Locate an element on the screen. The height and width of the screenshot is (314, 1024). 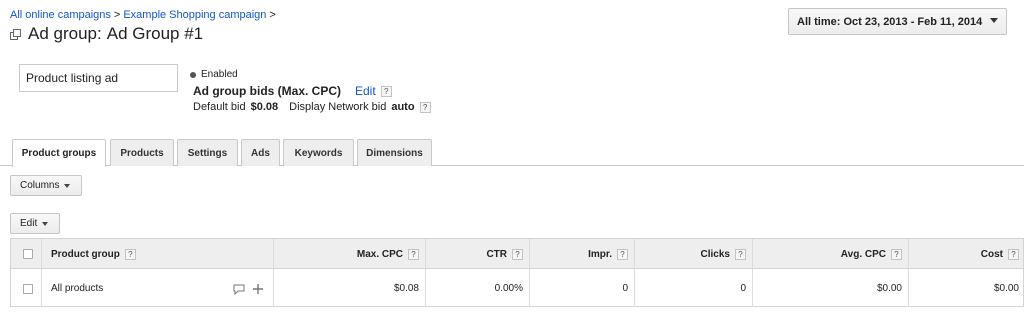
ad-type-box: Product listing ad is located at coordinates (98, 78).